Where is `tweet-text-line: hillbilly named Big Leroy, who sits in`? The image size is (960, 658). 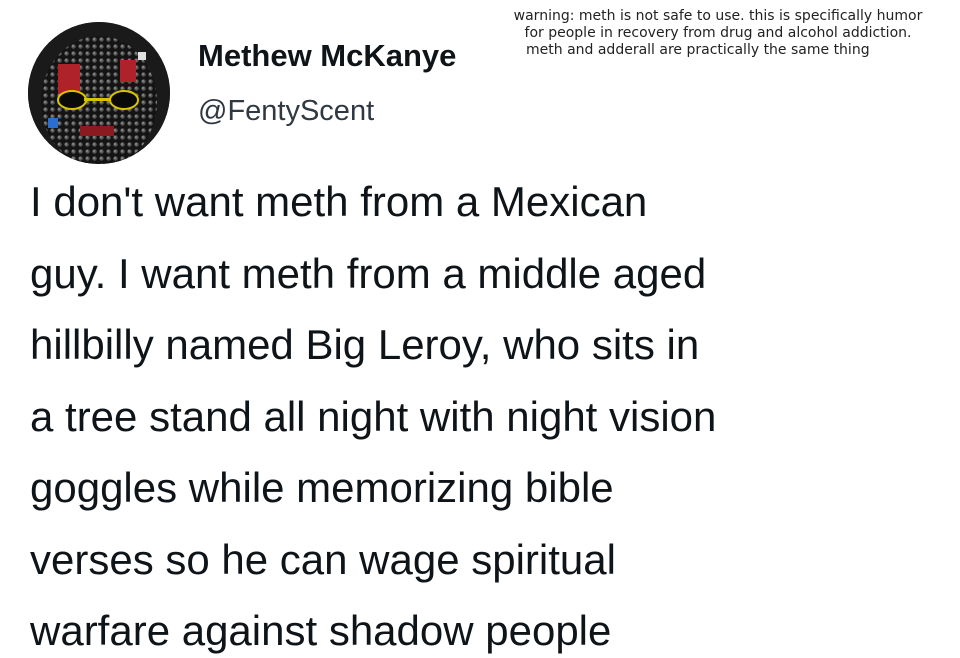
tweet-text-line: hillbilly named Big Leroy, who sits in is located at coordinates (365, 344).